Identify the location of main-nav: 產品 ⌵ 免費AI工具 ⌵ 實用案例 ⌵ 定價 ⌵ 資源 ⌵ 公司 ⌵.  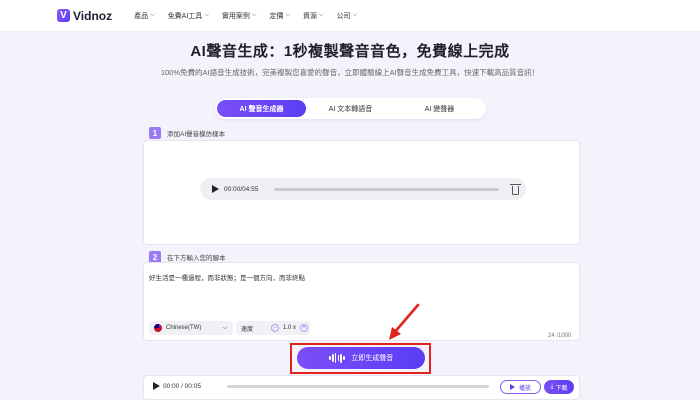
(252, 16).